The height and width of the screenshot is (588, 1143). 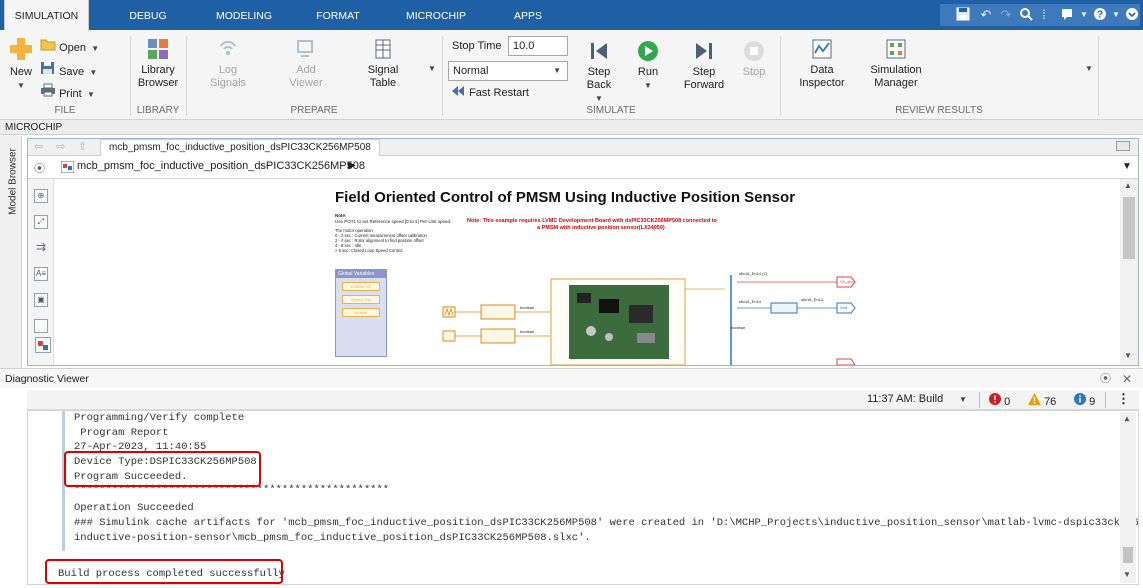 What do you see at coordinates (648, 66) in the screenshot?
I see `run-button: Run ▼` at bounding box center [648, 66].